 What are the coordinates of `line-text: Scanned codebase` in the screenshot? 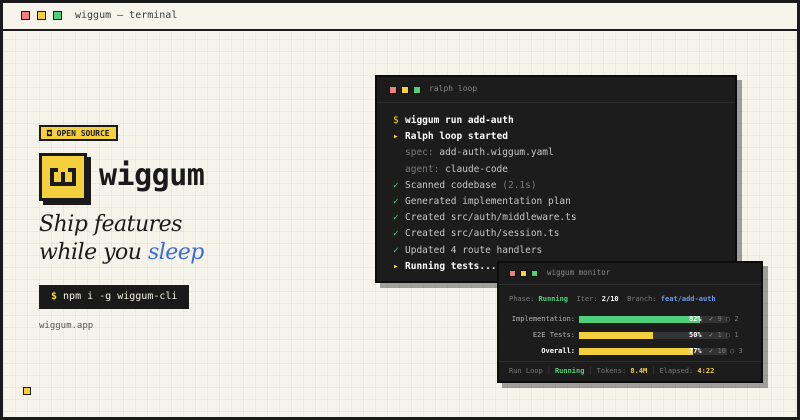 It's located at (451, 185).